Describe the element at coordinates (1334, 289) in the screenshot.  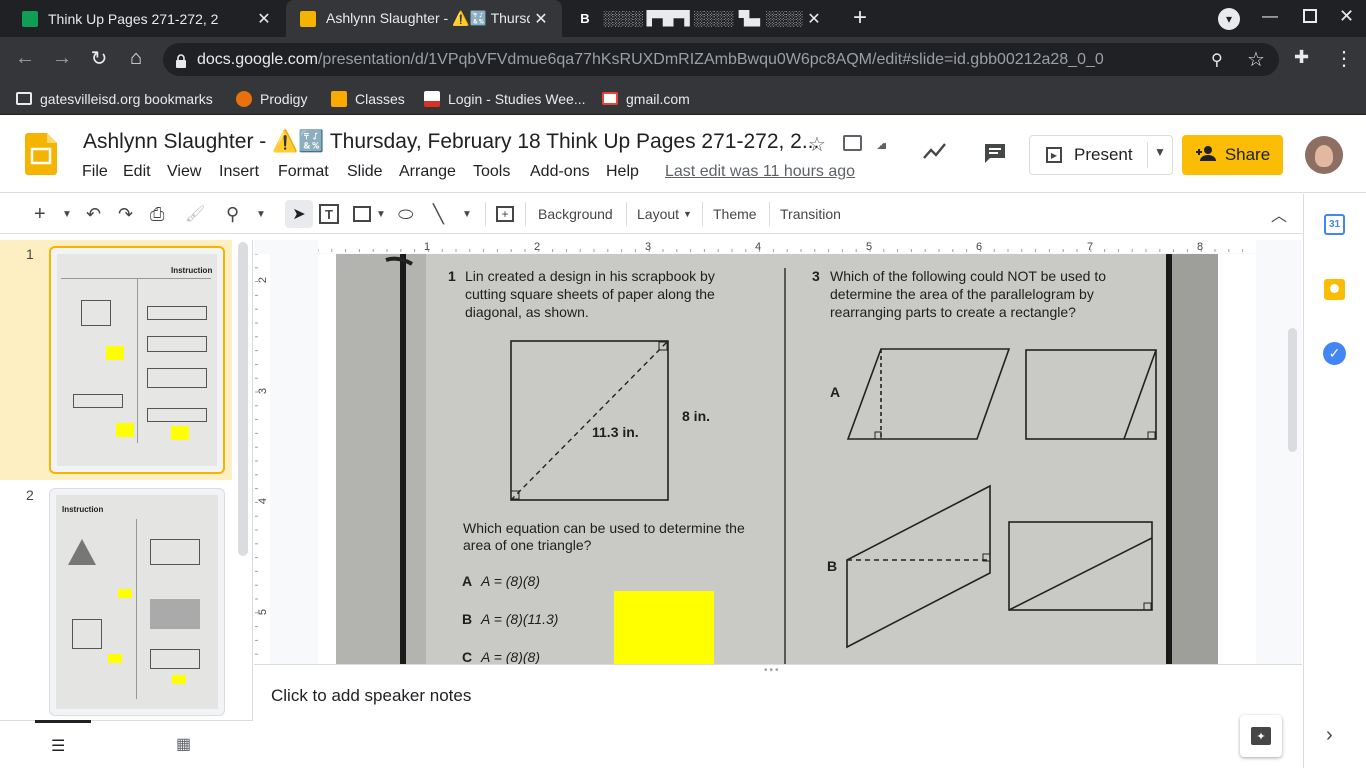
I see `keep-icon` at that location.